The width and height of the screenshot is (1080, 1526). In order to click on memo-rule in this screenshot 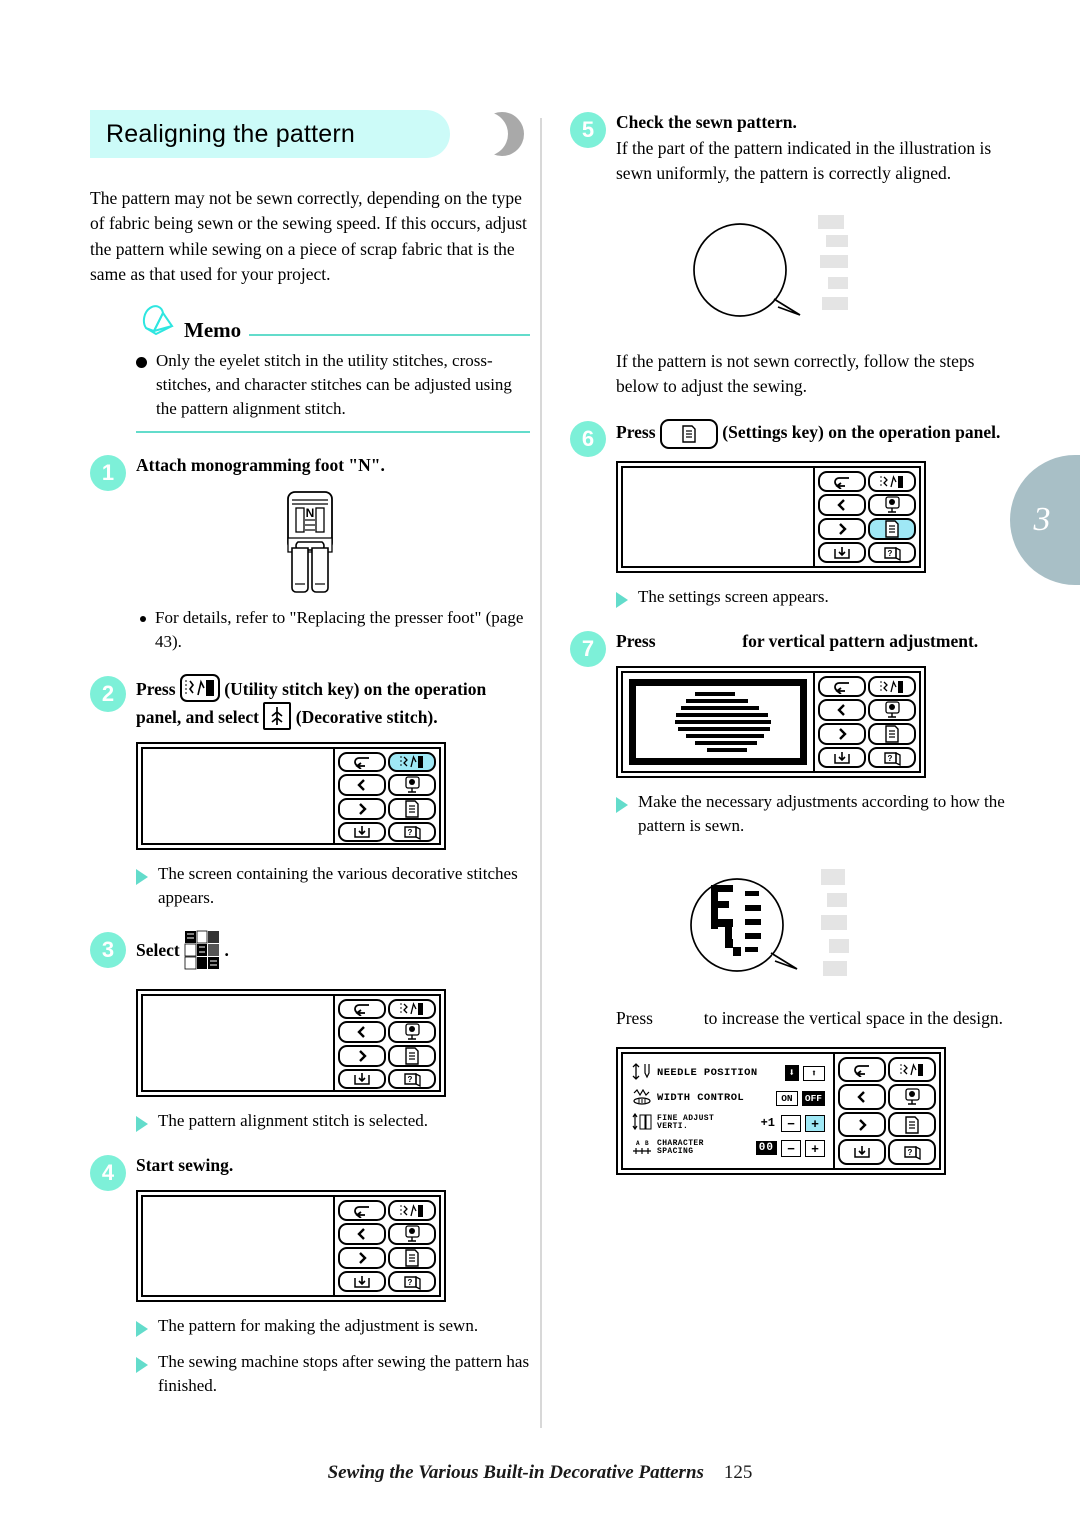, I will do `click(389, 334)`.